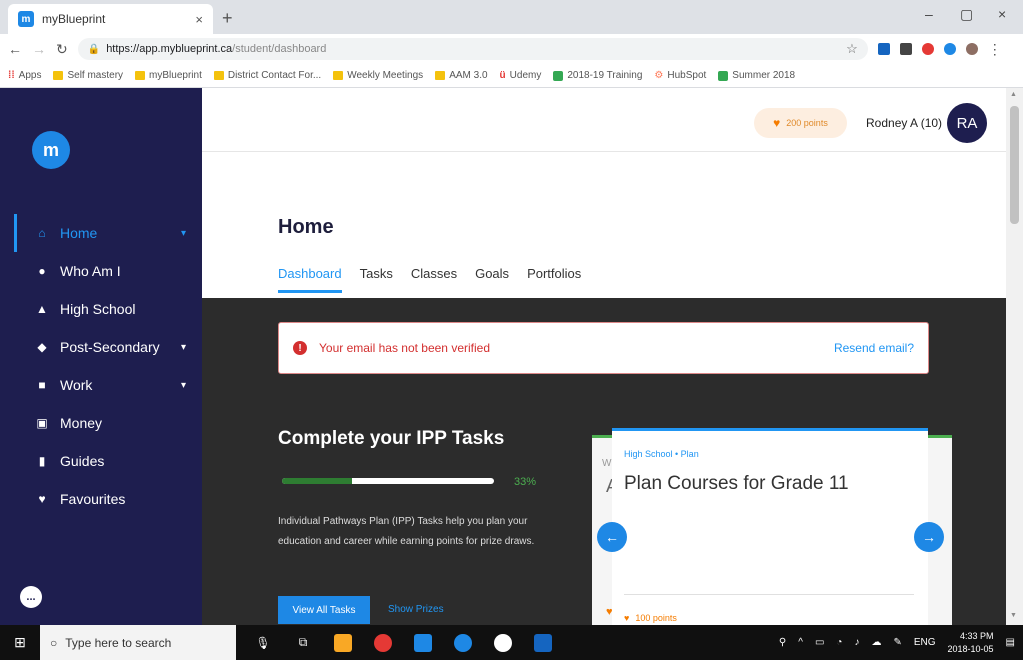  I want to click on maximize-icon: ▢, so click(966, 14).